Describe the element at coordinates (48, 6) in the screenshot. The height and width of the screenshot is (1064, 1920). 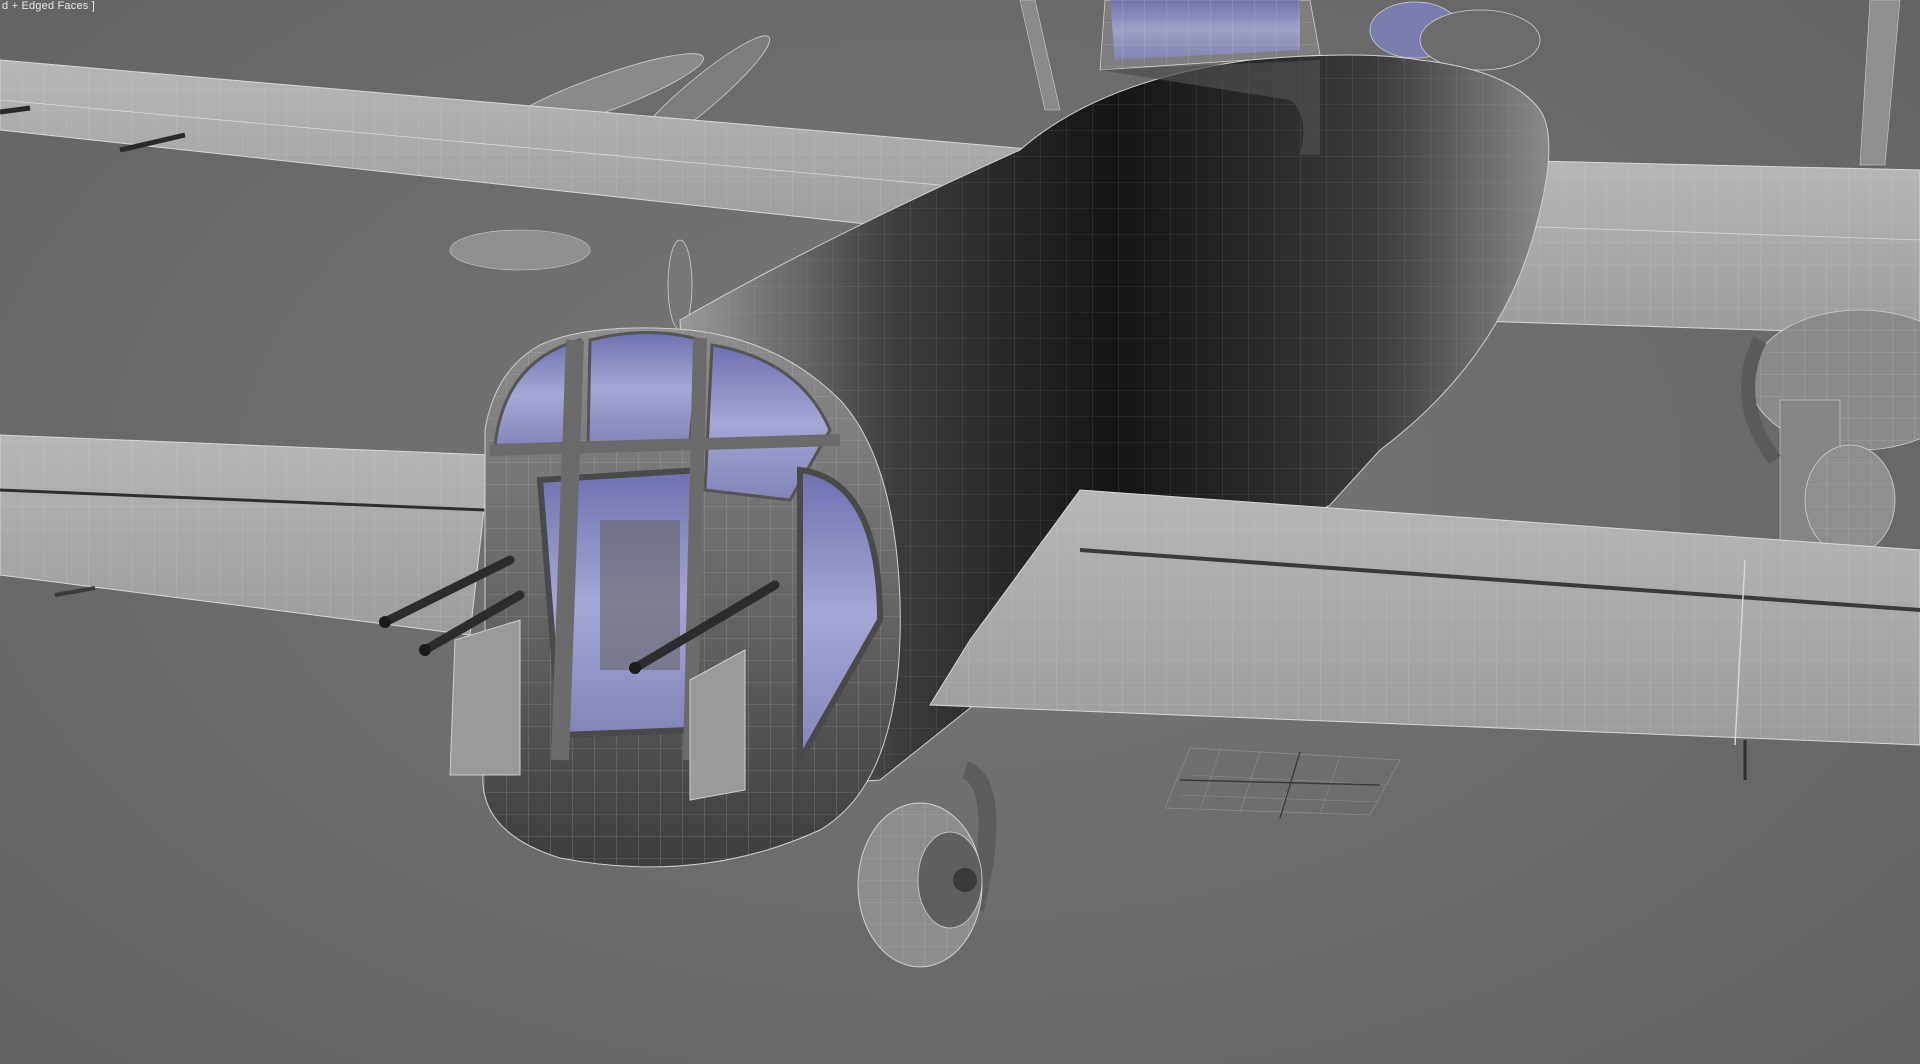
I see `viewport-shading-label: d + Edged Faces ]` at that location.